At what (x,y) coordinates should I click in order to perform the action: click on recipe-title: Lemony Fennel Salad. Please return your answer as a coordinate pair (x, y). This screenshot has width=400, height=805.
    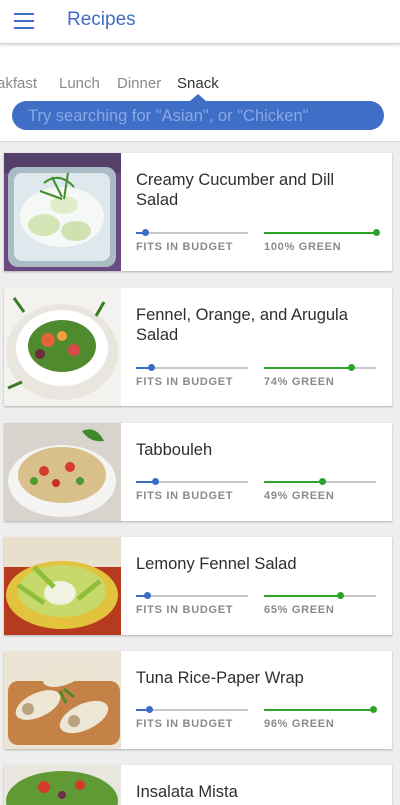
    Looking at the image, I should click on (216, 564).